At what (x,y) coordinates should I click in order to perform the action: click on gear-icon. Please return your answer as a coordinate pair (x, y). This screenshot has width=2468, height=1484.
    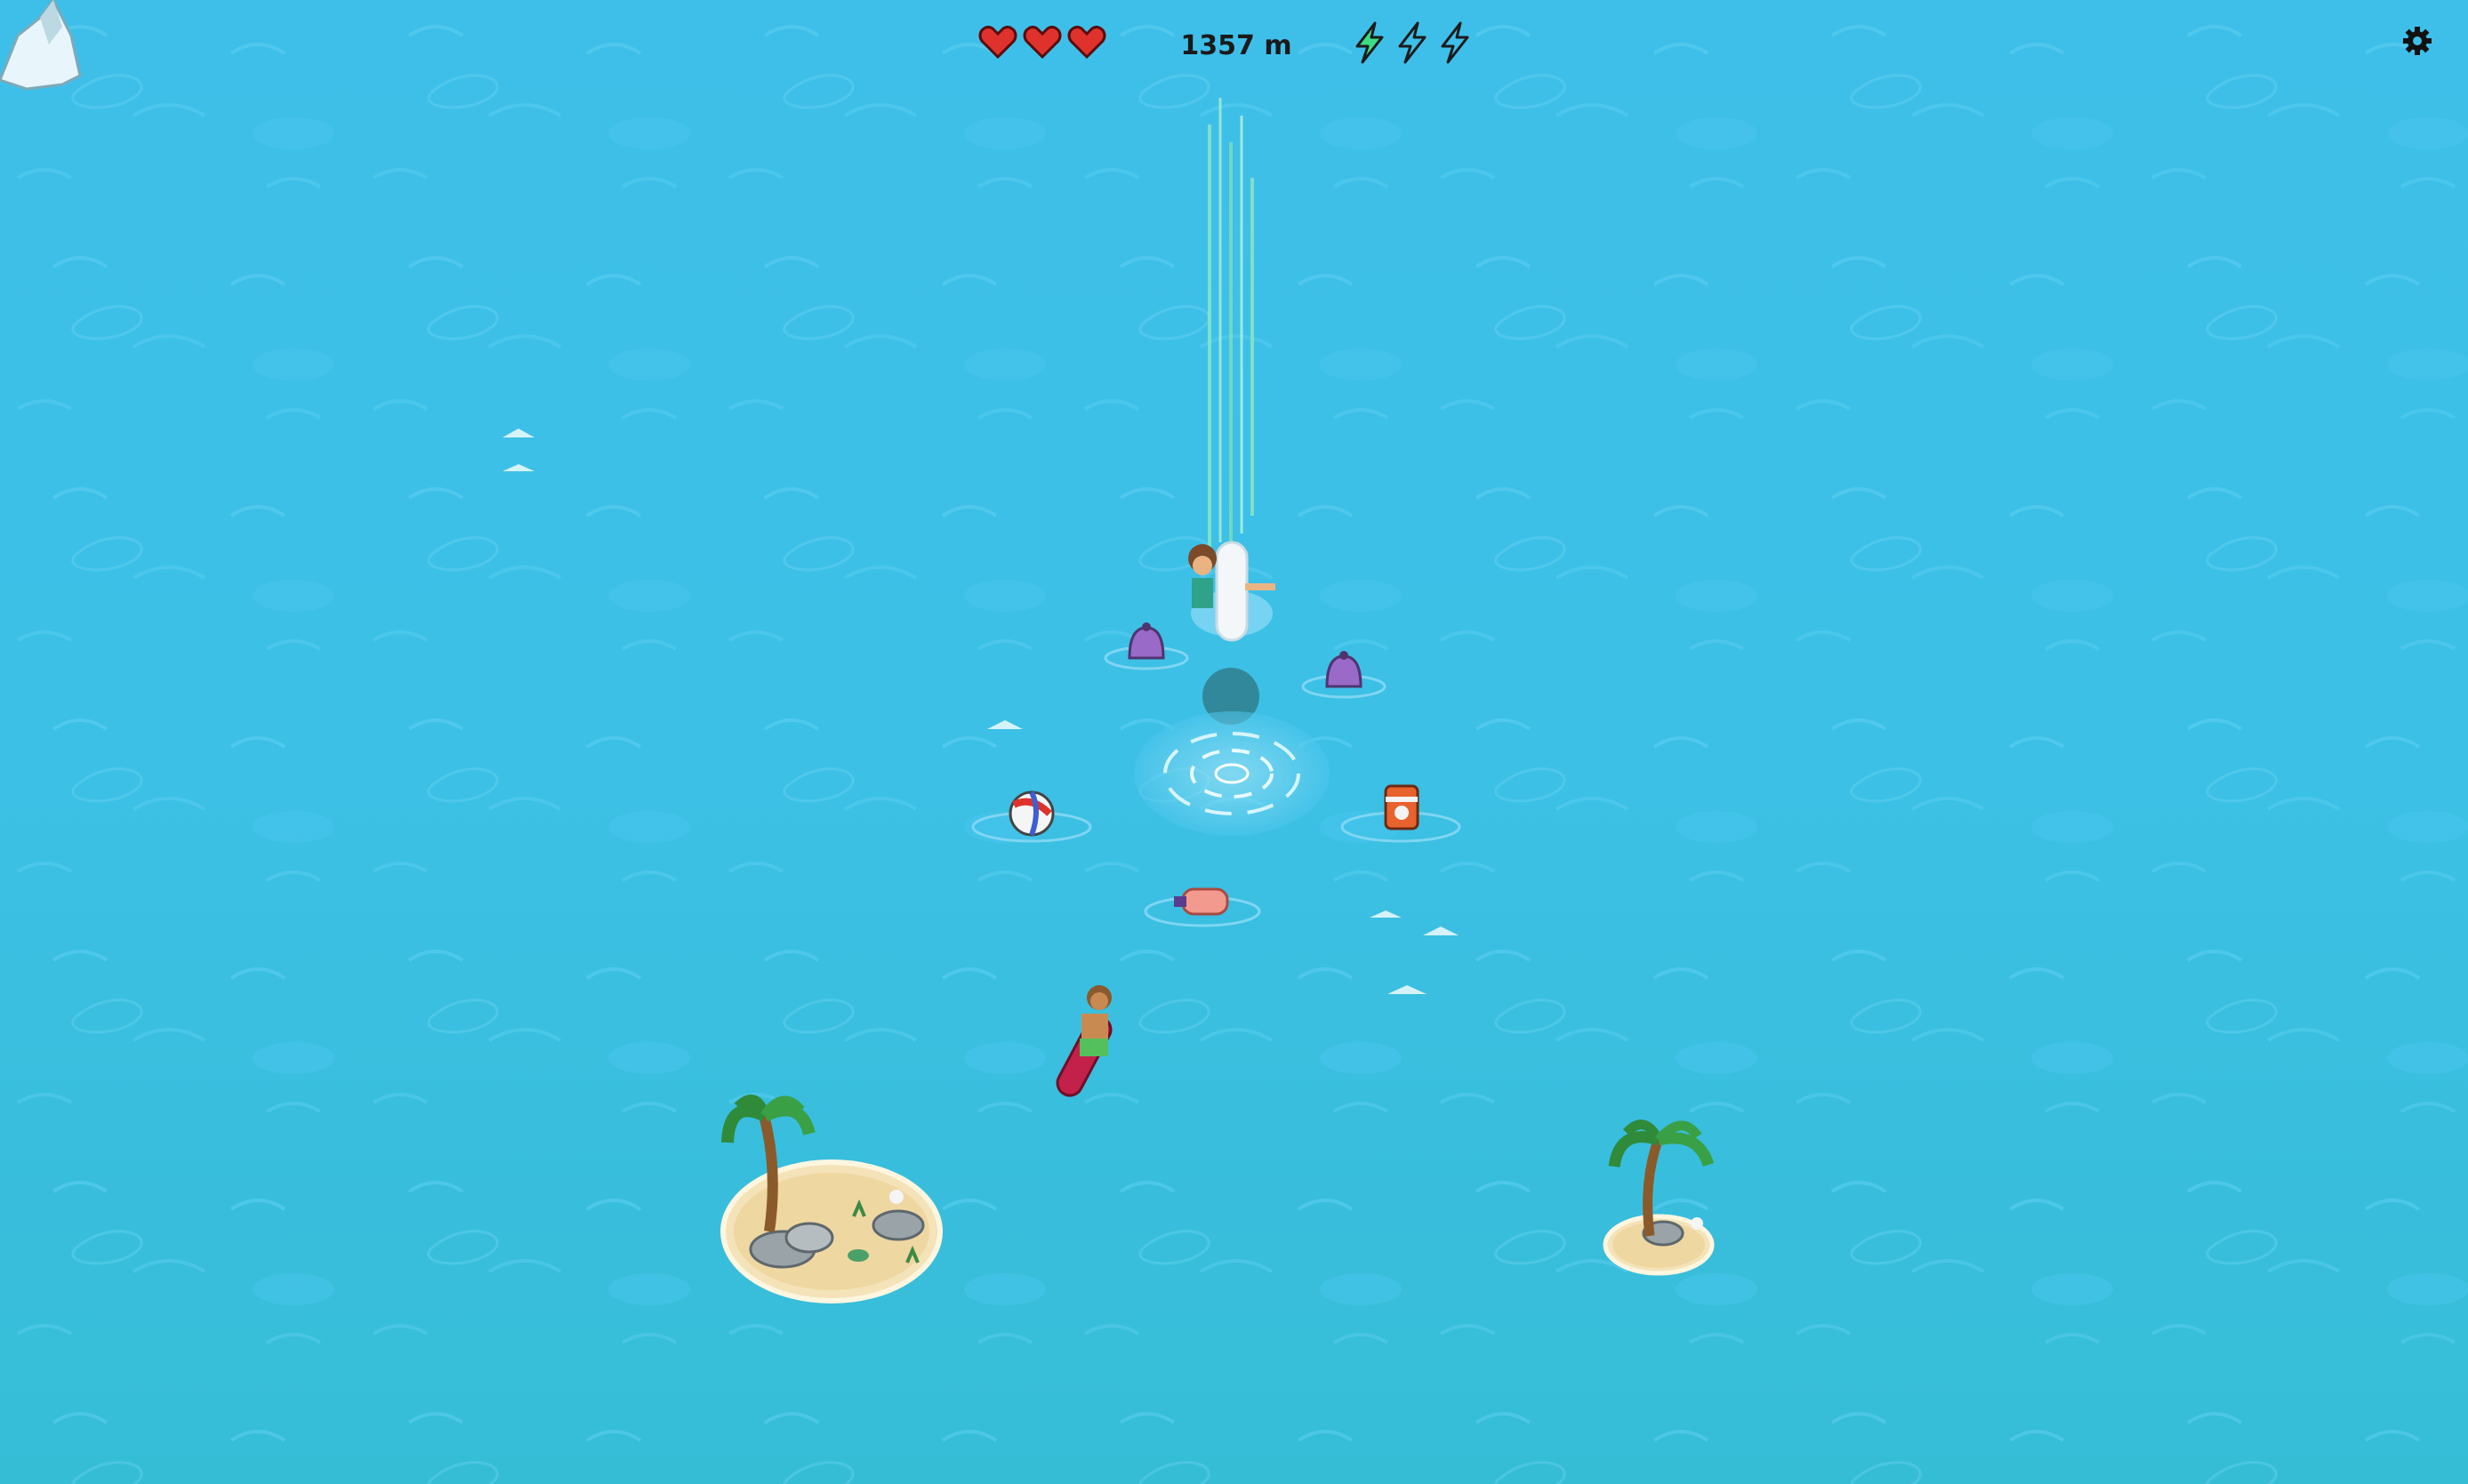
    Looking at the image, I should click on (2417, 41).